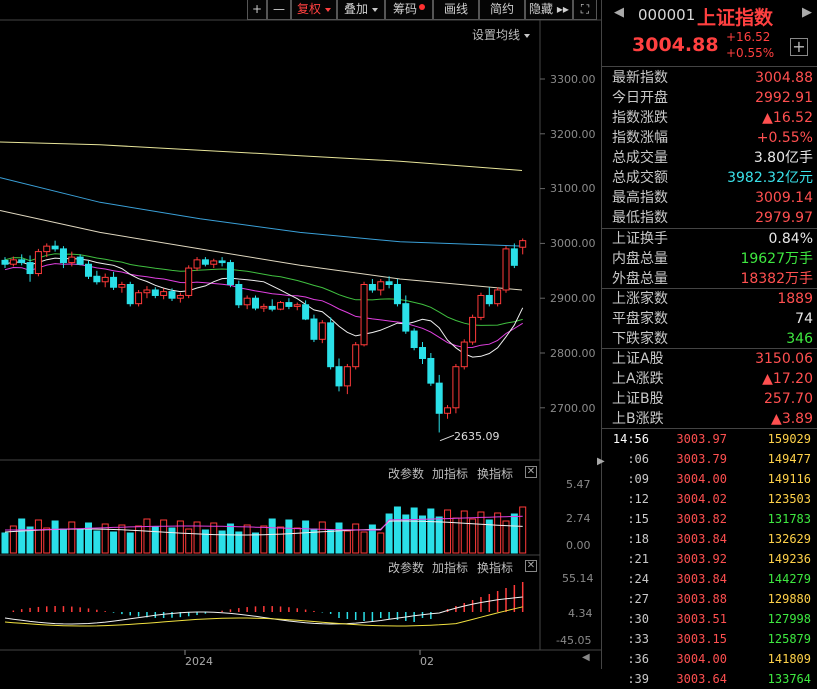 Image resolution: width=817 pixels, height=689 pixels. What do you see at coordinates (712, 259) in the screenshot?
I see `stat-row: 内盘总量 19627万手` at bounding box center [712, 259].